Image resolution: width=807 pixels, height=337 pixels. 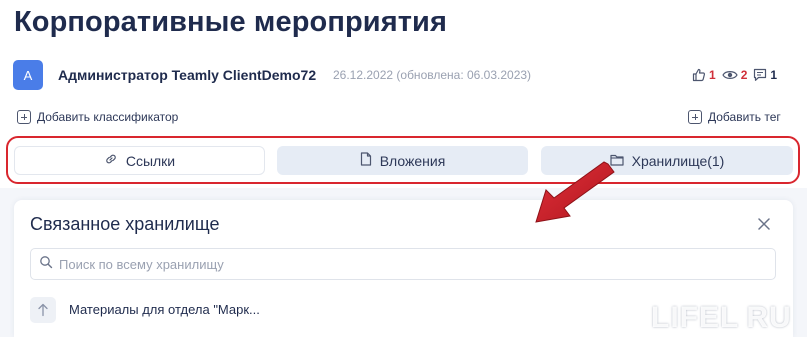 I want to click on up-button, so click(x=43, y=310).